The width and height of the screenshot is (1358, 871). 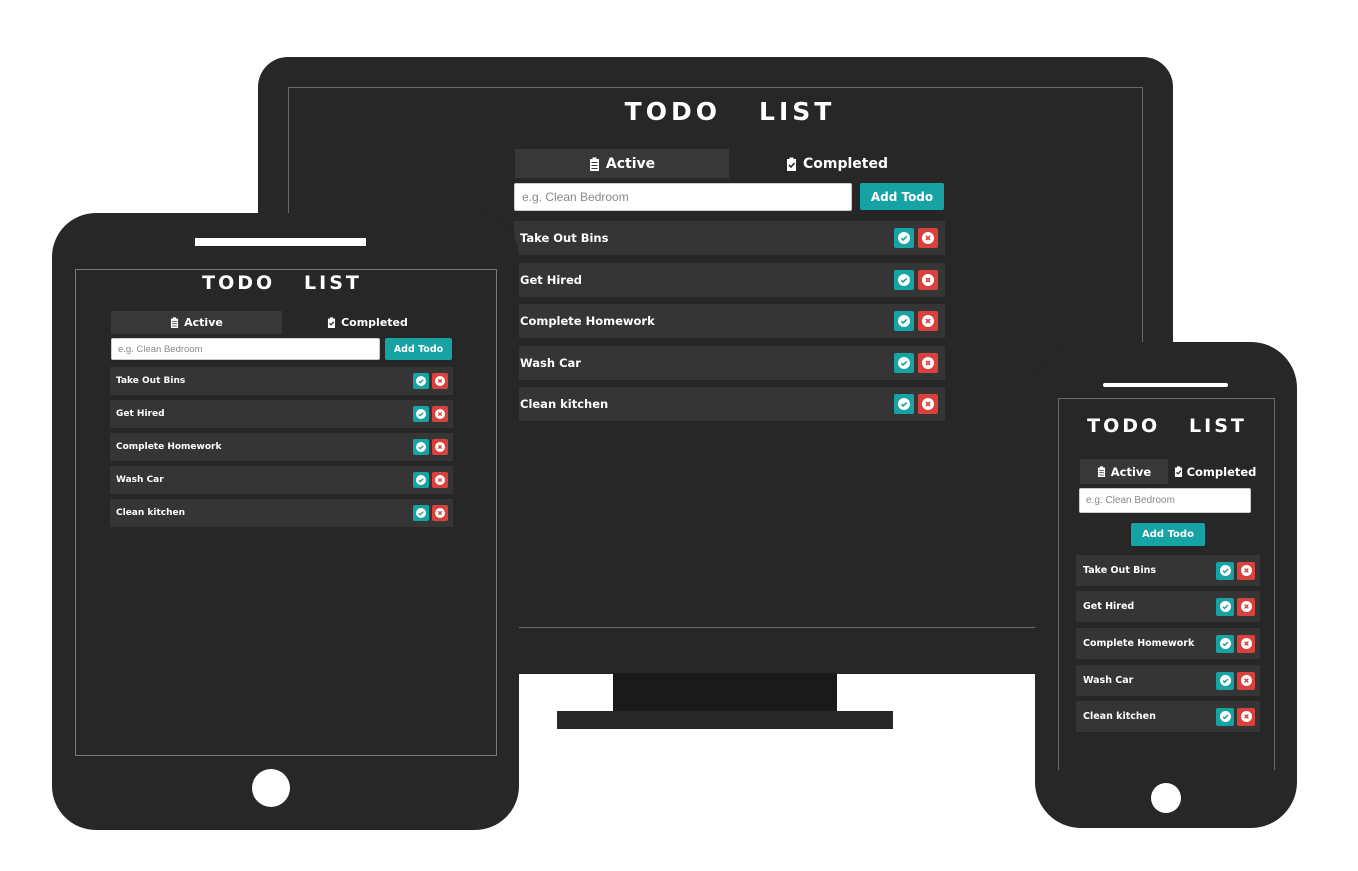 What do you see at coordinates (550, 363) in the screenshot?
I see `todo-text: Wash Car` at bounding box center [550, 363].